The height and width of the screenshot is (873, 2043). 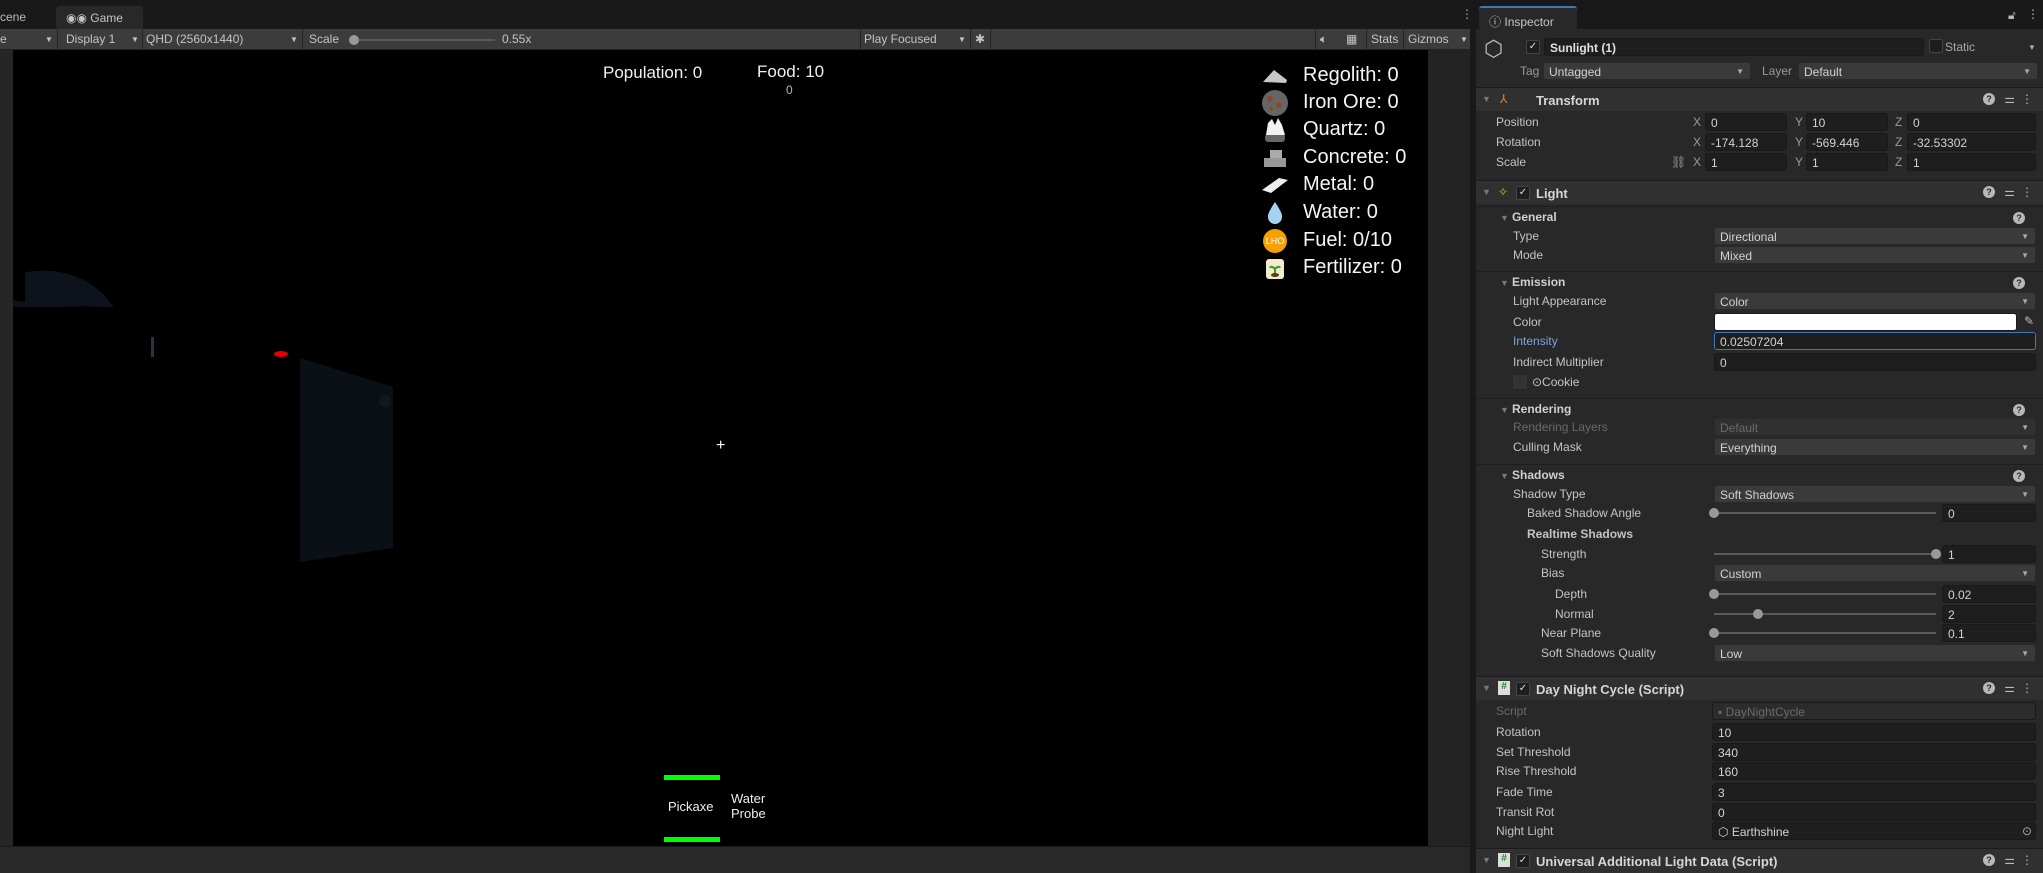 I want to click on eyedropper-icon: ✎, so click(x=2029, y=321).